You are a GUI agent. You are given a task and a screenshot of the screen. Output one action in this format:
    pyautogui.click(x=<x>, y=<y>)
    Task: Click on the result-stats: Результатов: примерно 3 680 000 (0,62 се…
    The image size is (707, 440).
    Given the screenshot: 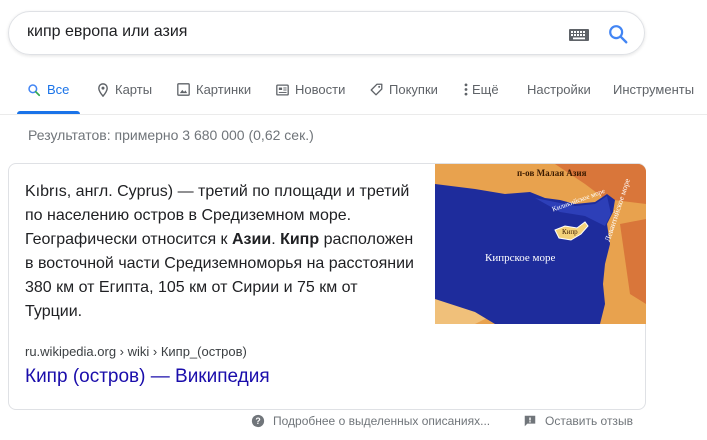 What is the action you would take?
    pyautogui.click(x=171, y=135)
    